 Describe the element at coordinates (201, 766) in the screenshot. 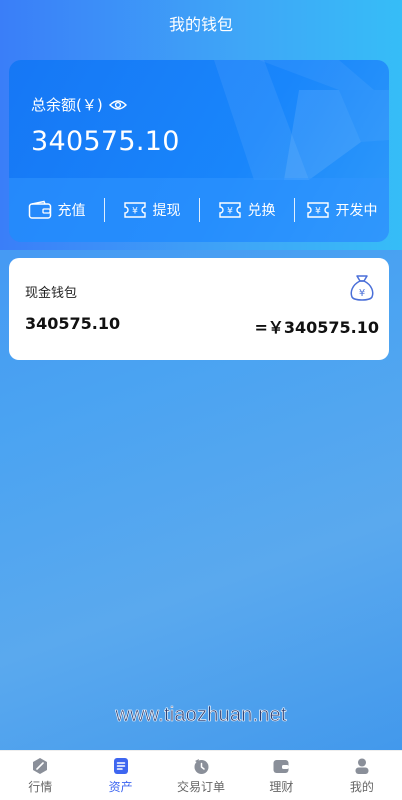

I see `orders-icon` at that location.